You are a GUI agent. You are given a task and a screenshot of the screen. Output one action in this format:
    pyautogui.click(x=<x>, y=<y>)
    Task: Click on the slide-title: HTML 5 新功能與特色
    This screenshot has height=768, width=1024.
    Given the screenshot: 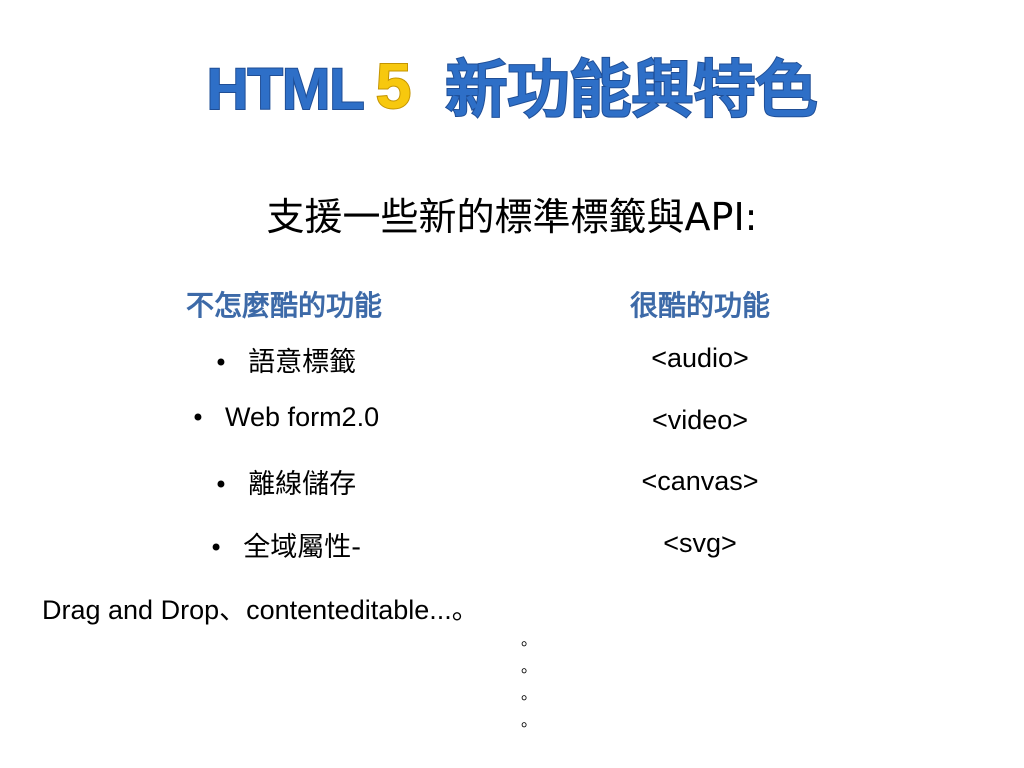 What is the action you would take?
    pyautogui.click(x=512, y=89)
    